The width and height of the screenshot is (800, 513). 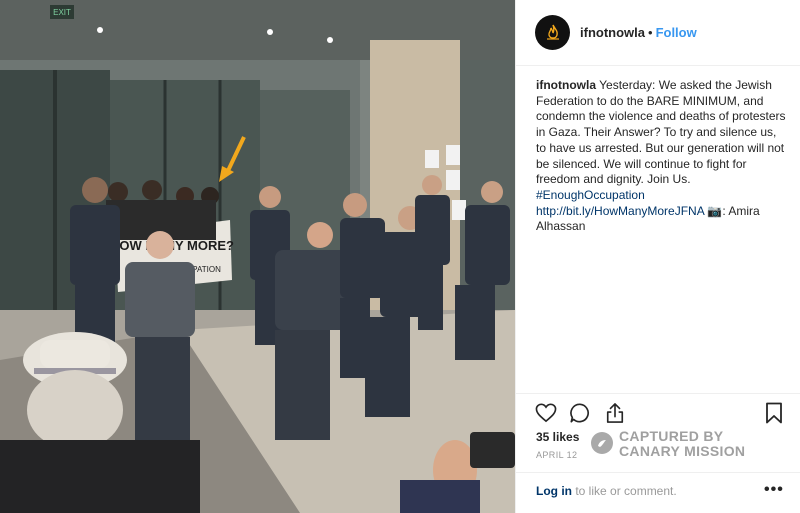 I want to click on bookmark-icon, so click(x=774, y=413).